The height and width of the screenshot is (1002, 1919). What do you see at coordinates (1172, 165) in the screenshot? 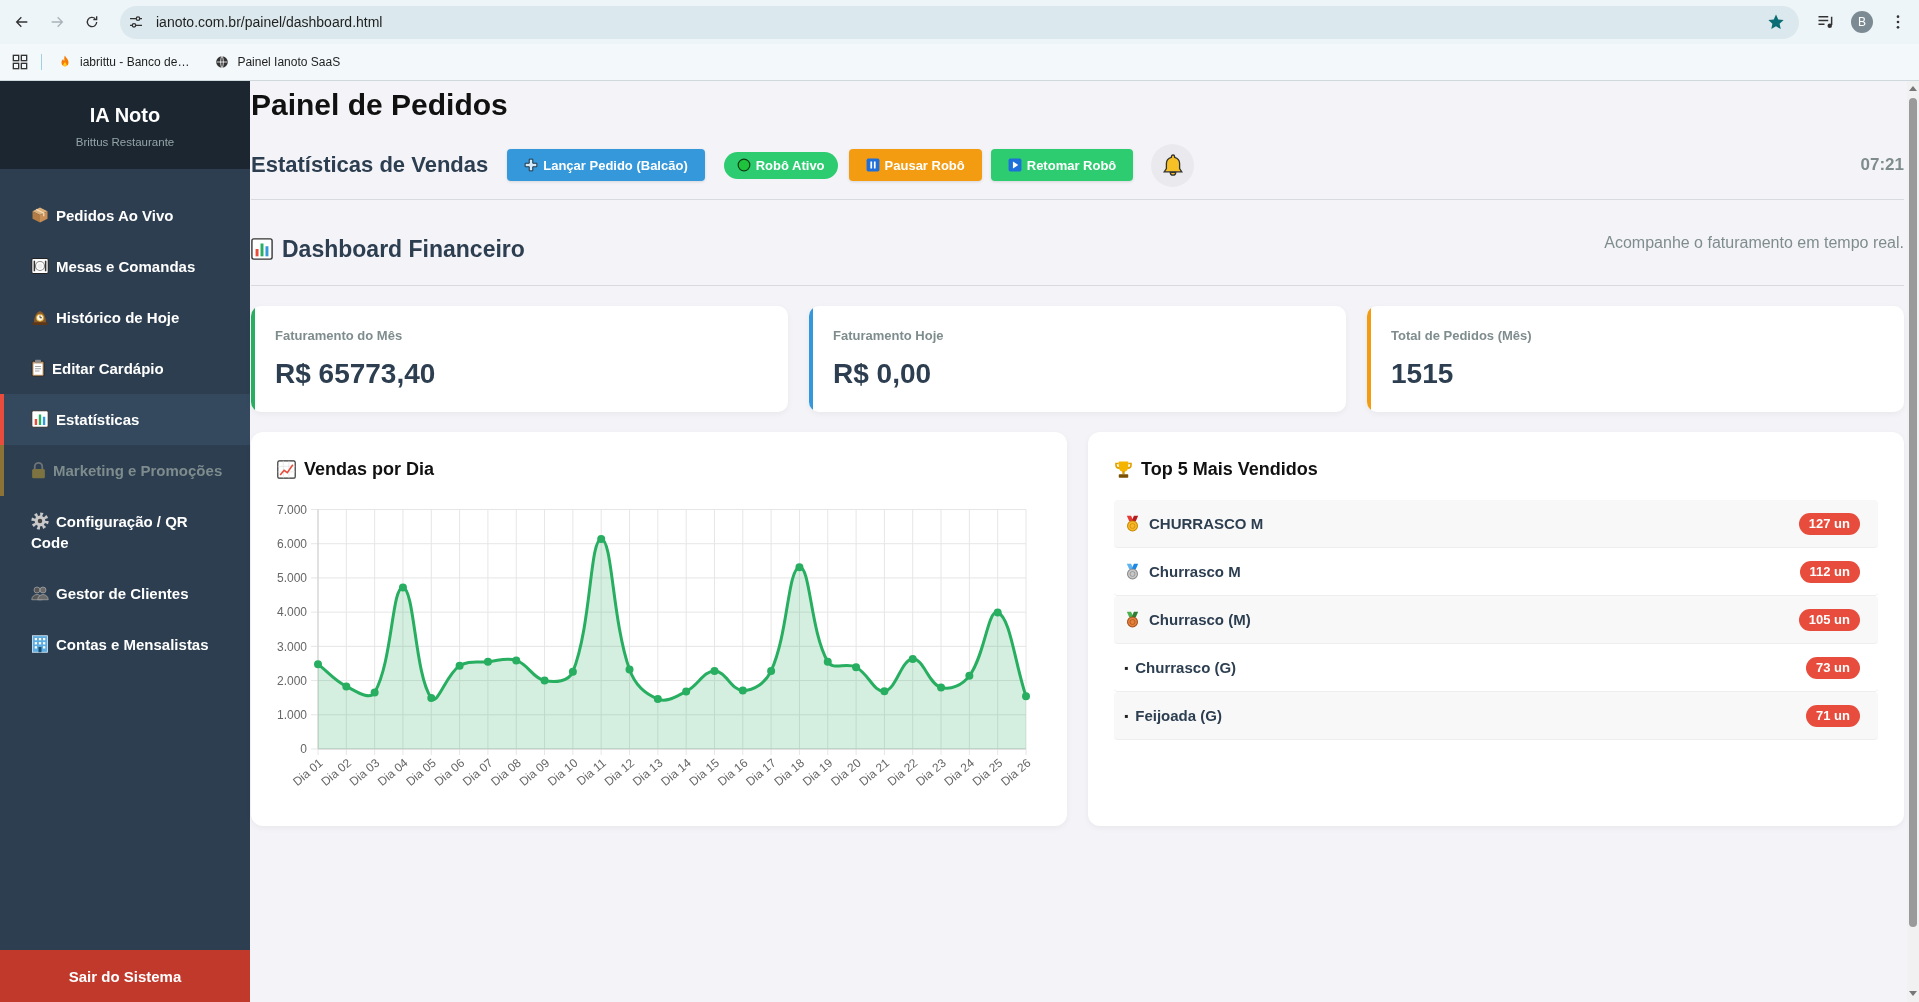
I see `bell-icon` at bounding box center [1172, 165].